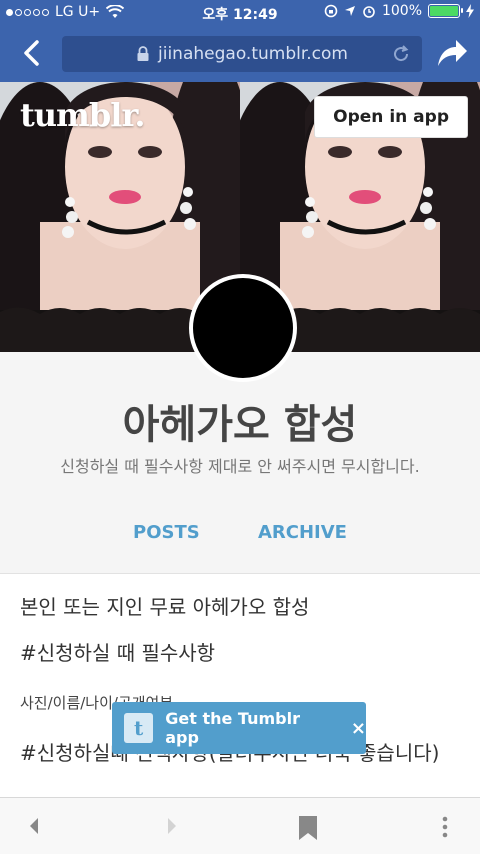  I want to click on lock-icon, so click(143, 53).